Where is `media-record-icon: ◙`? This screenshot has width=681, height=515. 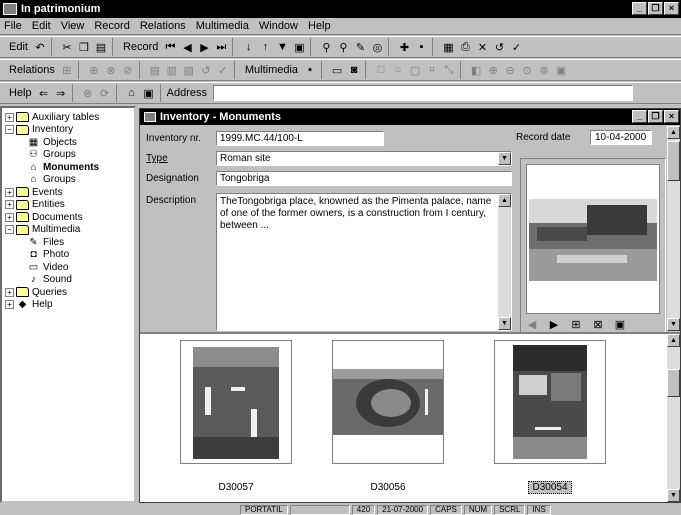 media-record-icon: ◙ is located at coordinates (354, 70).